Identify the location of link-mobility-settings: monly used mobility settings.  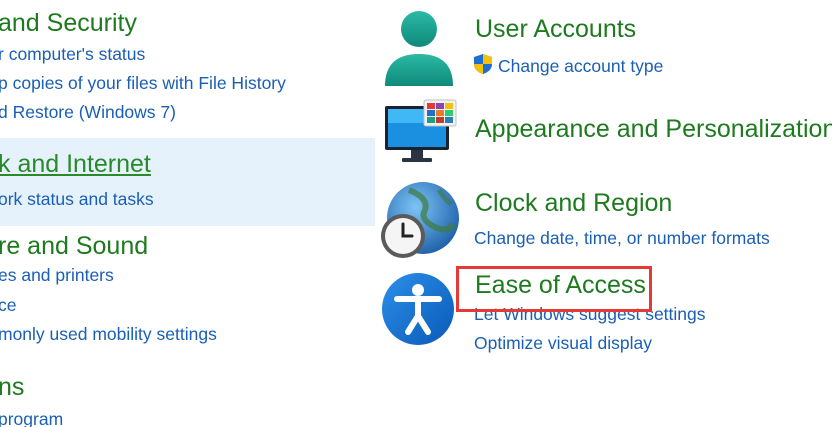
(108, 334).